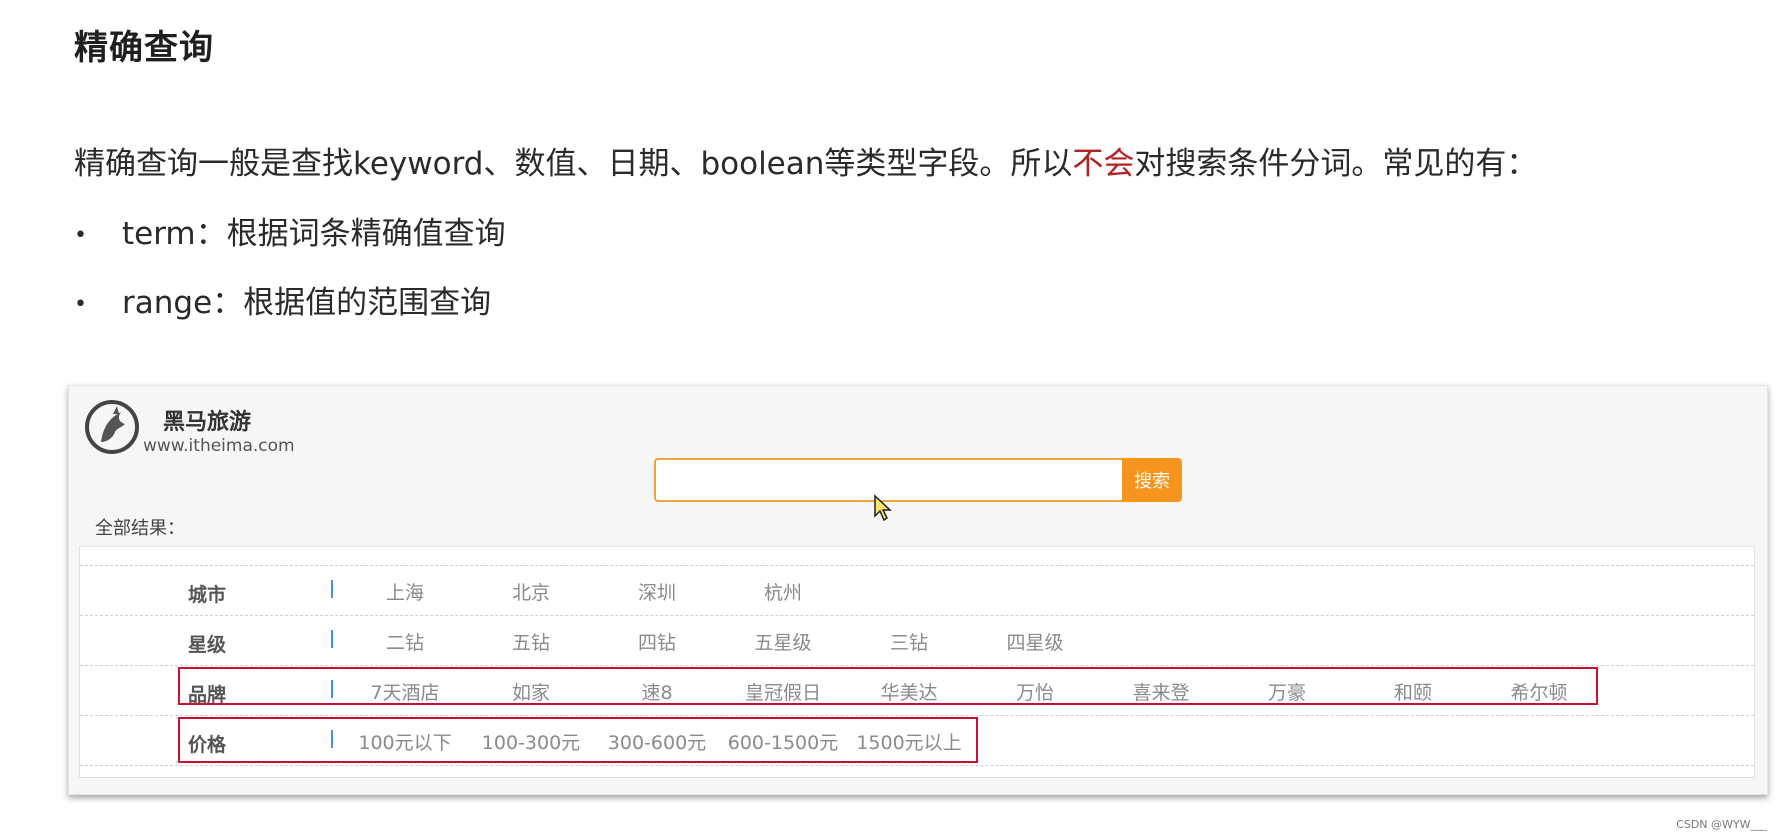  Describe the element at coordinates (917, 765) in the screenshot. I see `filter-bottom-divider` at that location.